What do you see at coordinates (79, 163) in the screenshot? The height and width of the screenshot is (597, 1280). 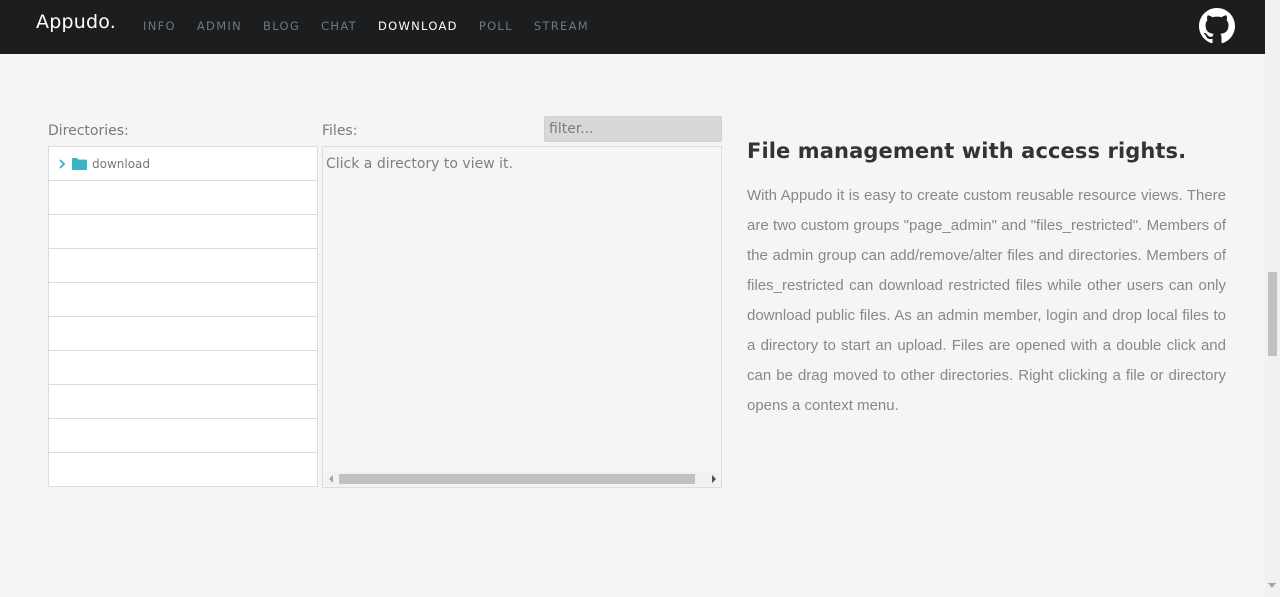 I see `folder-icon` at bounding box center [79, 163].